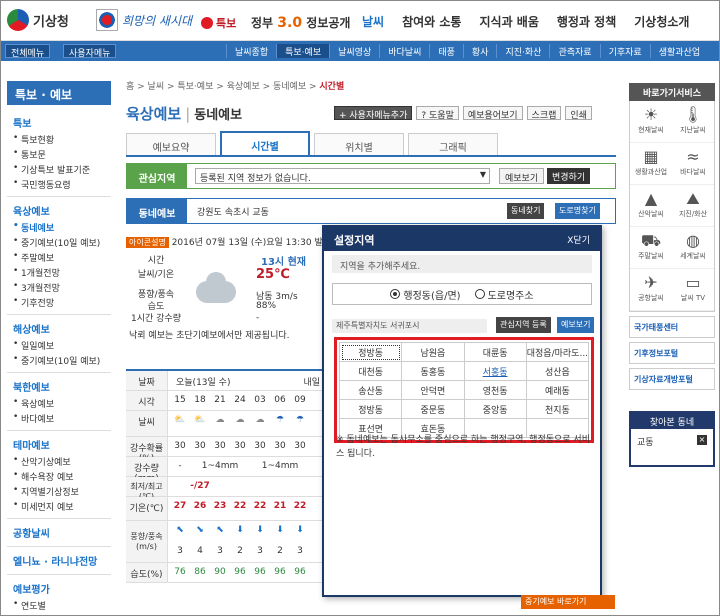 The height and width of the screenshot is (616, 720). Describe the element at coordinates (222, 87) in the screenshot. I see `breadcrumb-path: 홈 > 날씨 > 특보·예보 > 육상예보 > 동네예보 >` at that location.